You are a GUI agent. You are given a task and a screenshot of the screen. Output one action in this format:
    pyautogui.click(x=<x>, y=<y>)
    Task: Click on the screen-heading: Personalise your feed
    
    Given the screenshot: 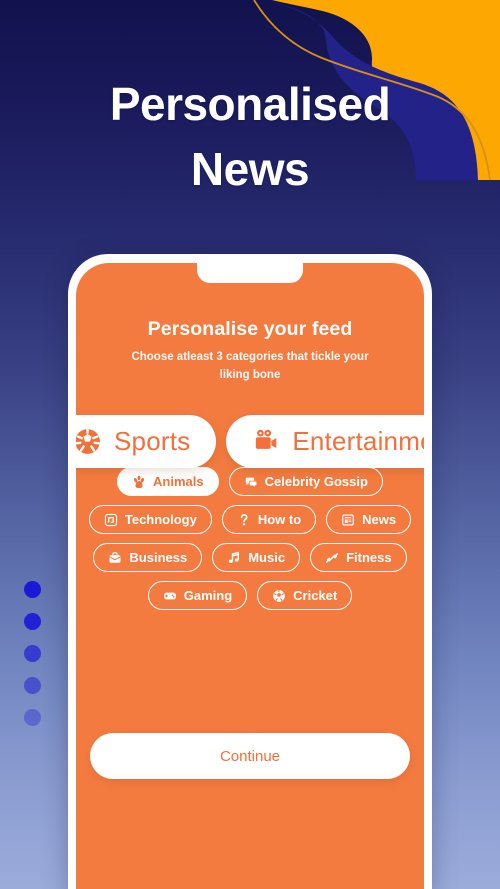 What is the action you would take?
    pyautogui.click(x=250, y=329)
    